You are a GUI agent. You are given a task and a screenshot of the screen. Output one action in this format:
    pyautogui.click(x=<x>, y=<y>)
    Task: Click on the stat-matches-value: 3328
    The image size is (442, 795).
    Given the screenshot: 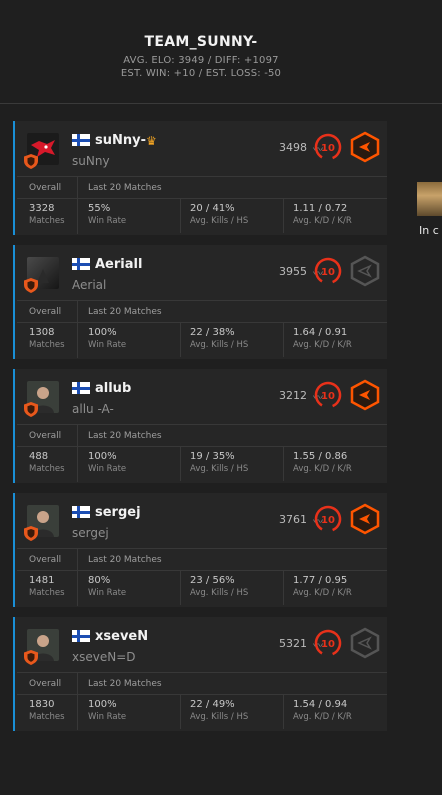 What is the action you would take?
    pyautogui.click(x=42, y=208)
    